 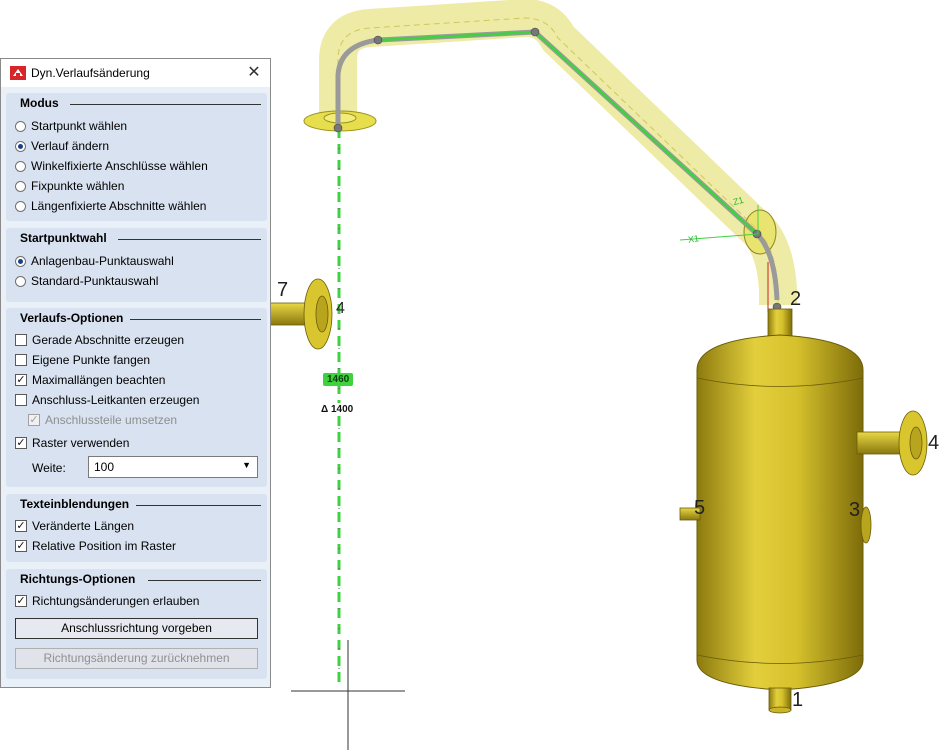 What do you see at coordinates (75, 504) in the screenshot?
I see `group-title-texteinblendungen: Texteinblendungen` at bounding box center [75, 504].